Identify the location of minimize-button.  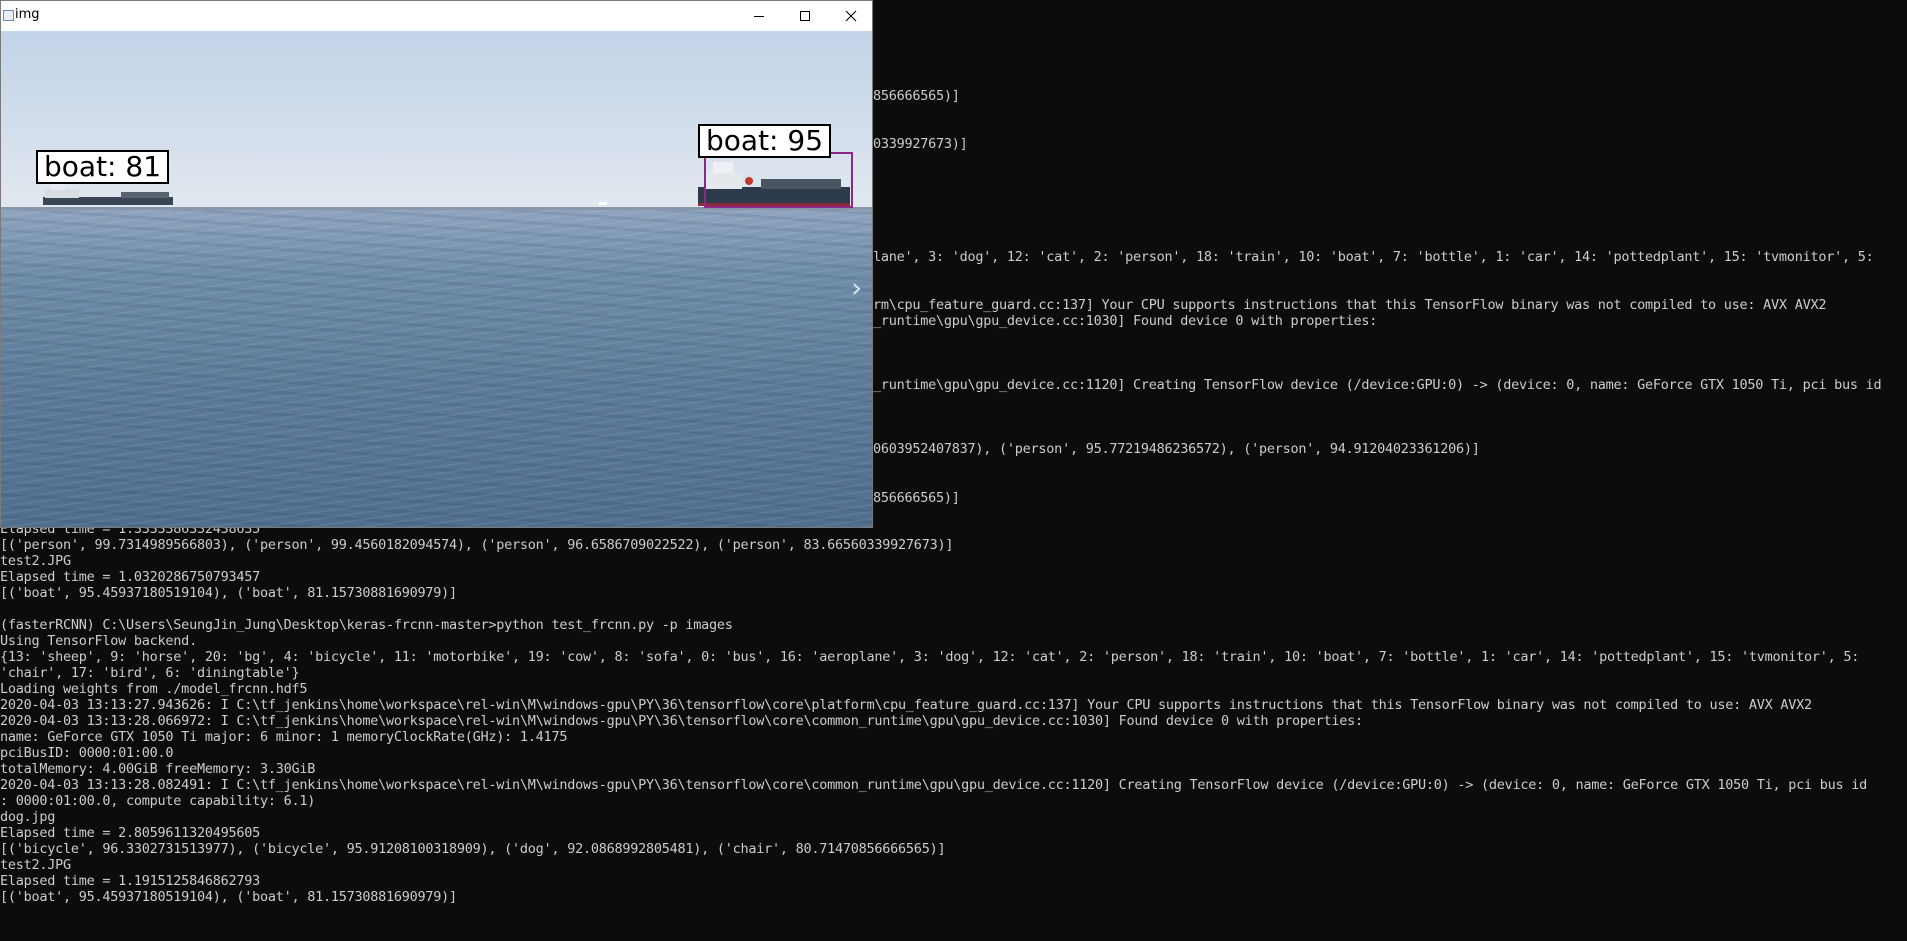
(759, 16).